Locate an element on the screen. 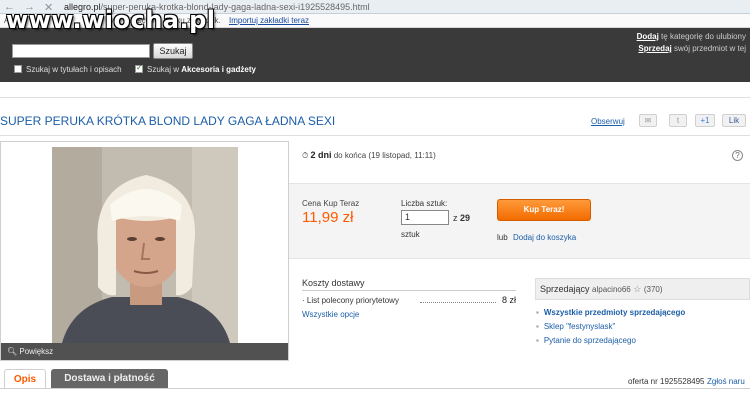 Image resolution: width=750 pixels, height=395 pixels. zoom-button: 🔍︎ Powiększ is located at coordinates (144, 351).